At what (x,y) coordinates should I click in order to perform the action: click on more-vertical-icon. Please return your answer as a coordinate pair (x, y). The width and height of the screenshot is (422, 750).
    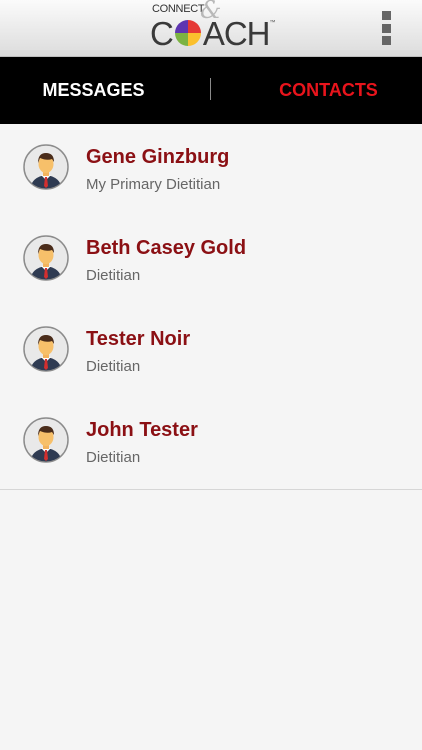
    Looking at the image, I should click on (386, 28).